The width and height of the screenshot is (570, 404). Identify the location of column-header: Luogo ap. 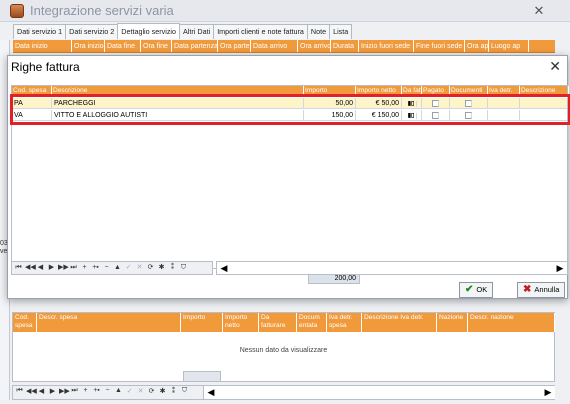
(509, 46).